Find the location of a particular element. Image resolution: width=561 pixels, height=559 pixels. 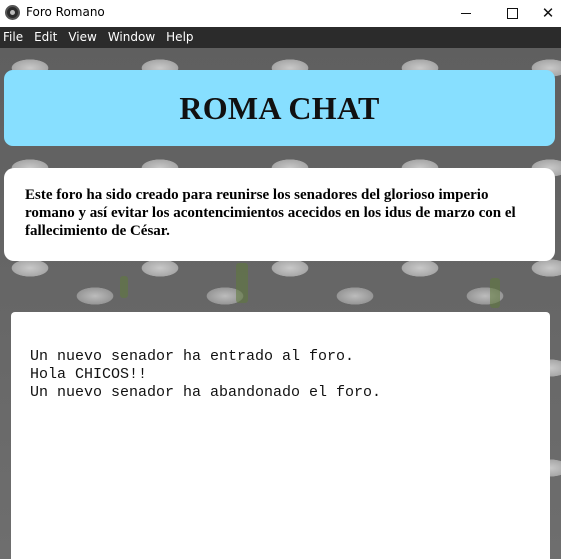

maximize-button is located at coordinates (512, 13).